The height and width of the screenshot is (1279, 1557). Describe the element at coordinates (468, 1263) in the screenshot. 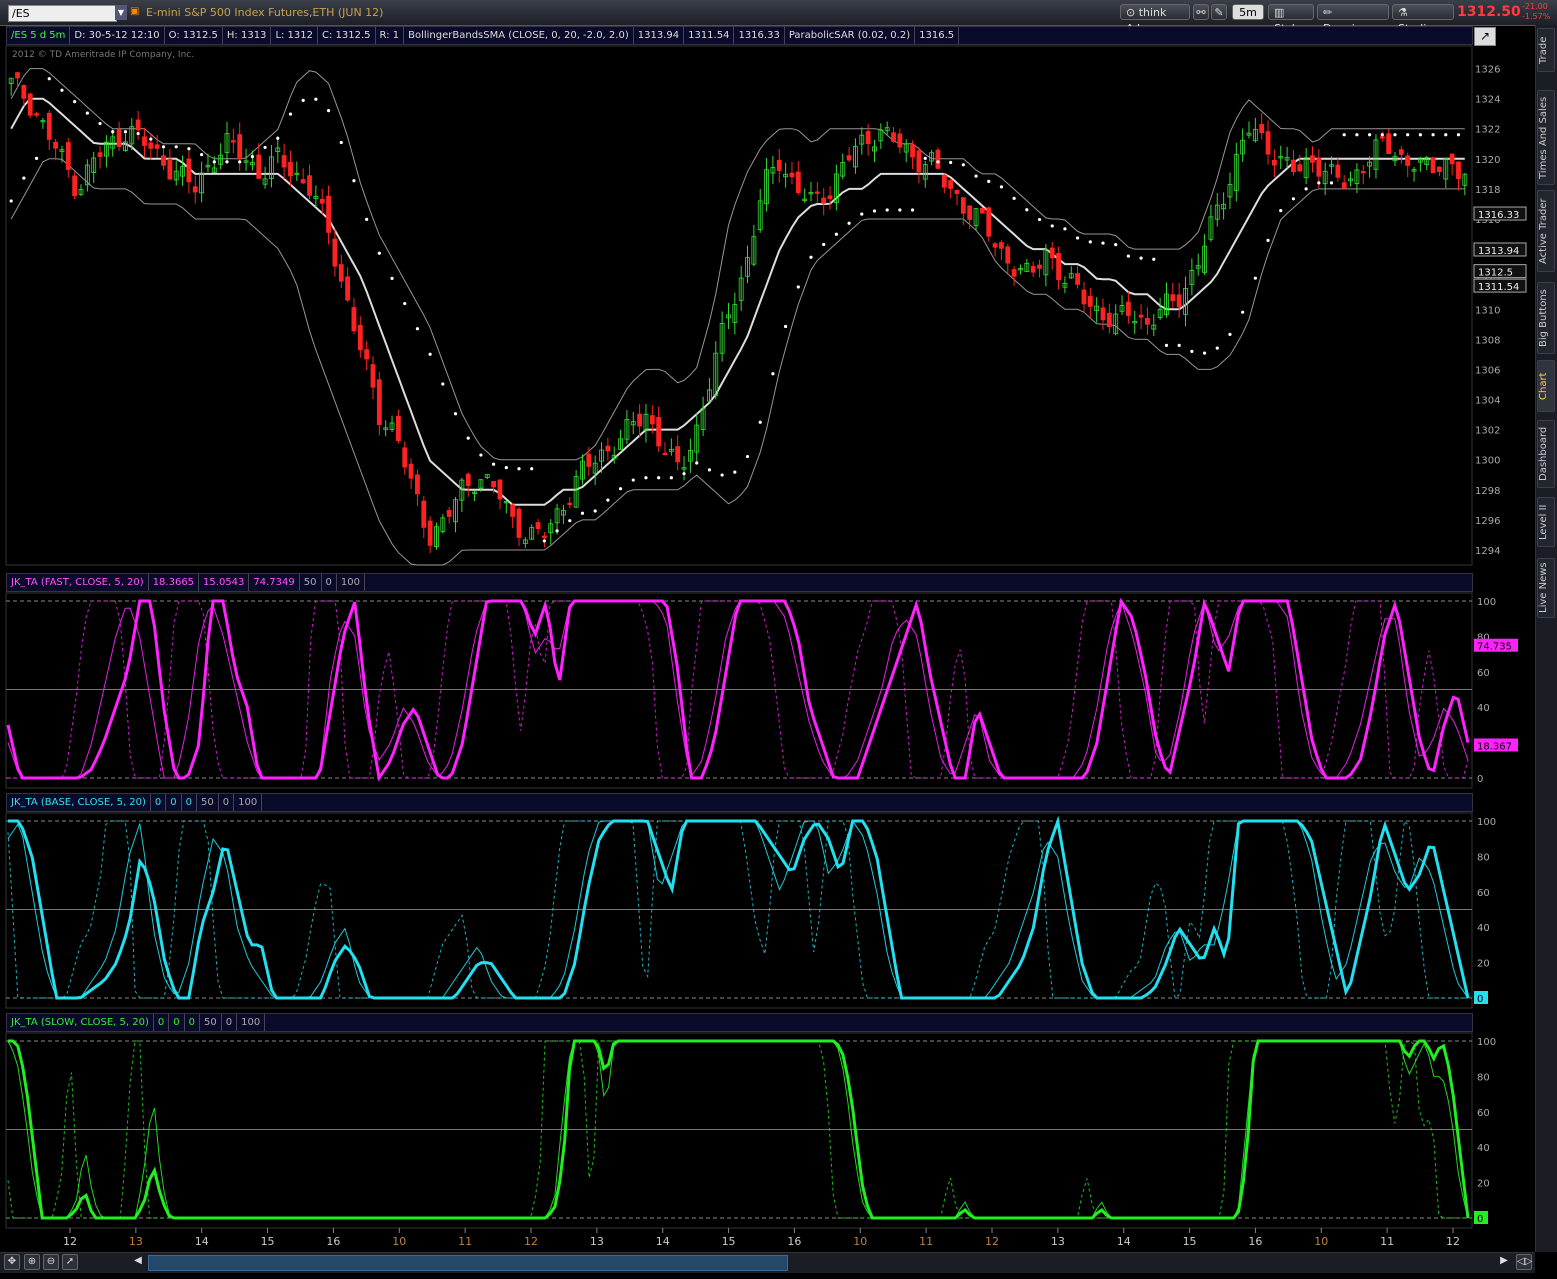

I see `timeline-scrollbar` at that location.